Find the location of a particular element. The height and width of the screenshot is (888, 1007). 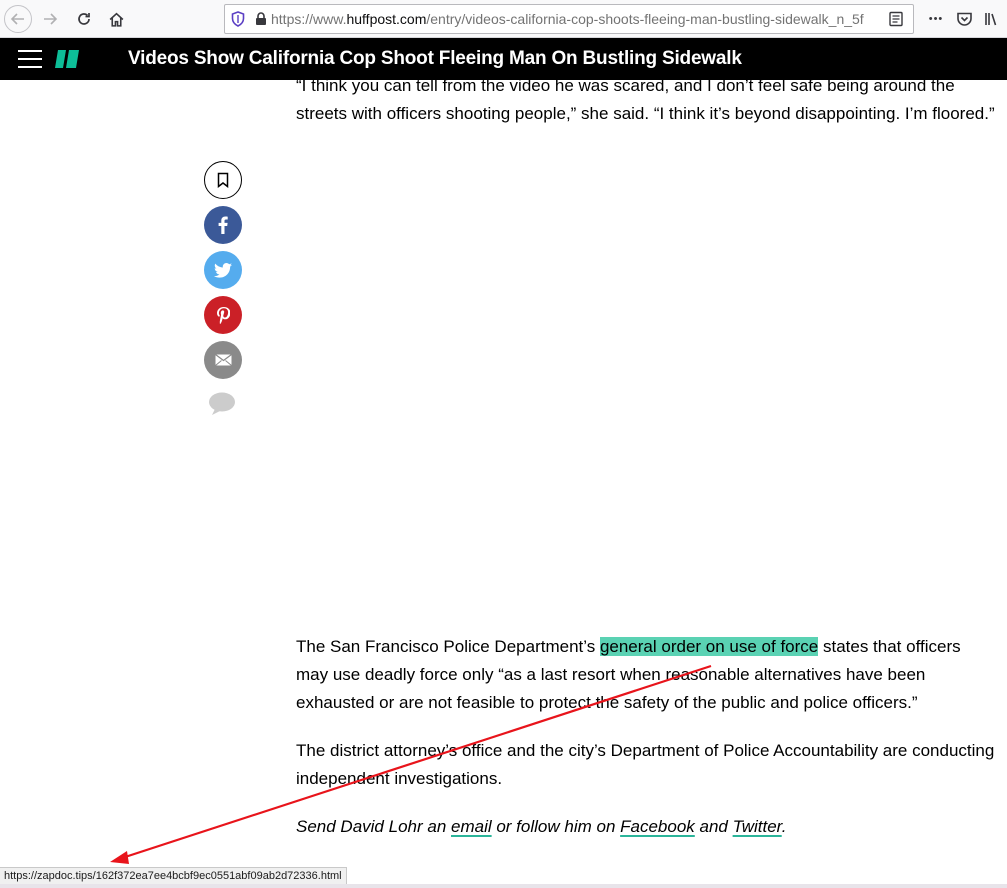

pinterest-share-button is located at coordinates (223, 315).